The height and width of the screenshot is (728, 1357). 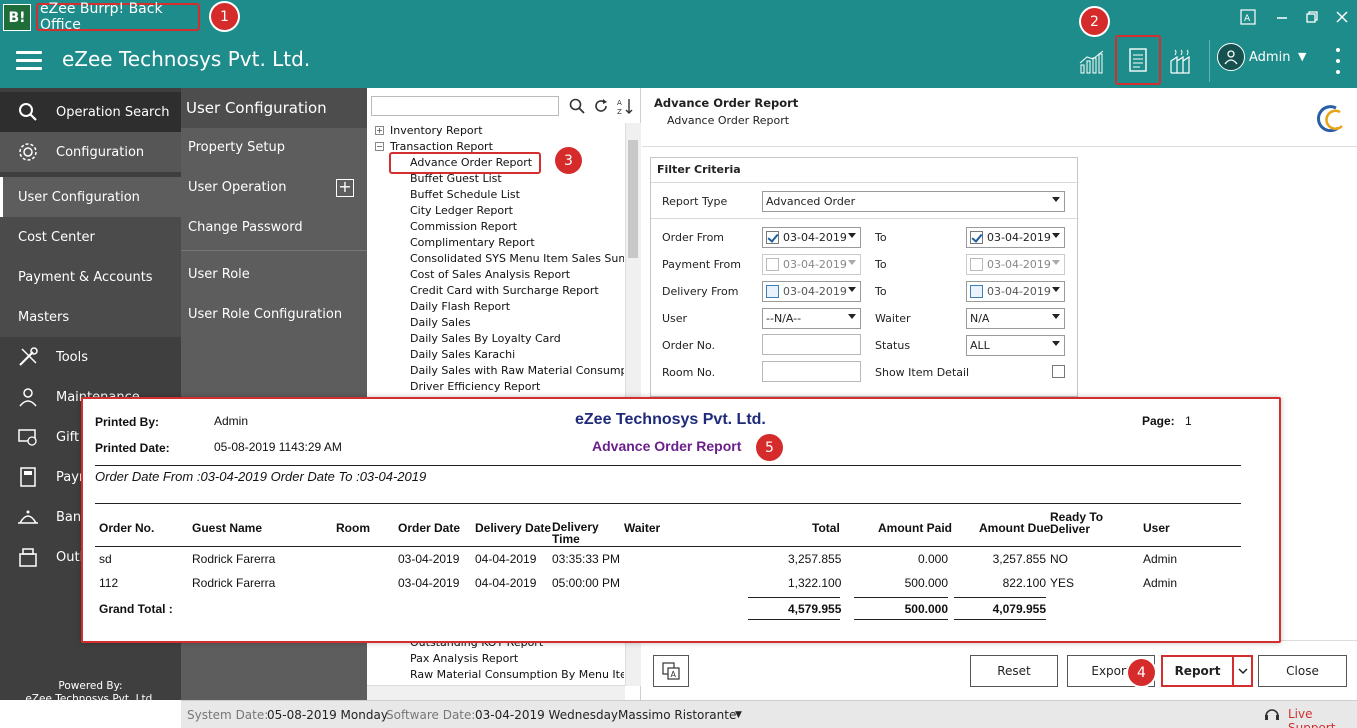 I want to click on property-selector: Massimo Ristorante, so click(x=677, y=715).